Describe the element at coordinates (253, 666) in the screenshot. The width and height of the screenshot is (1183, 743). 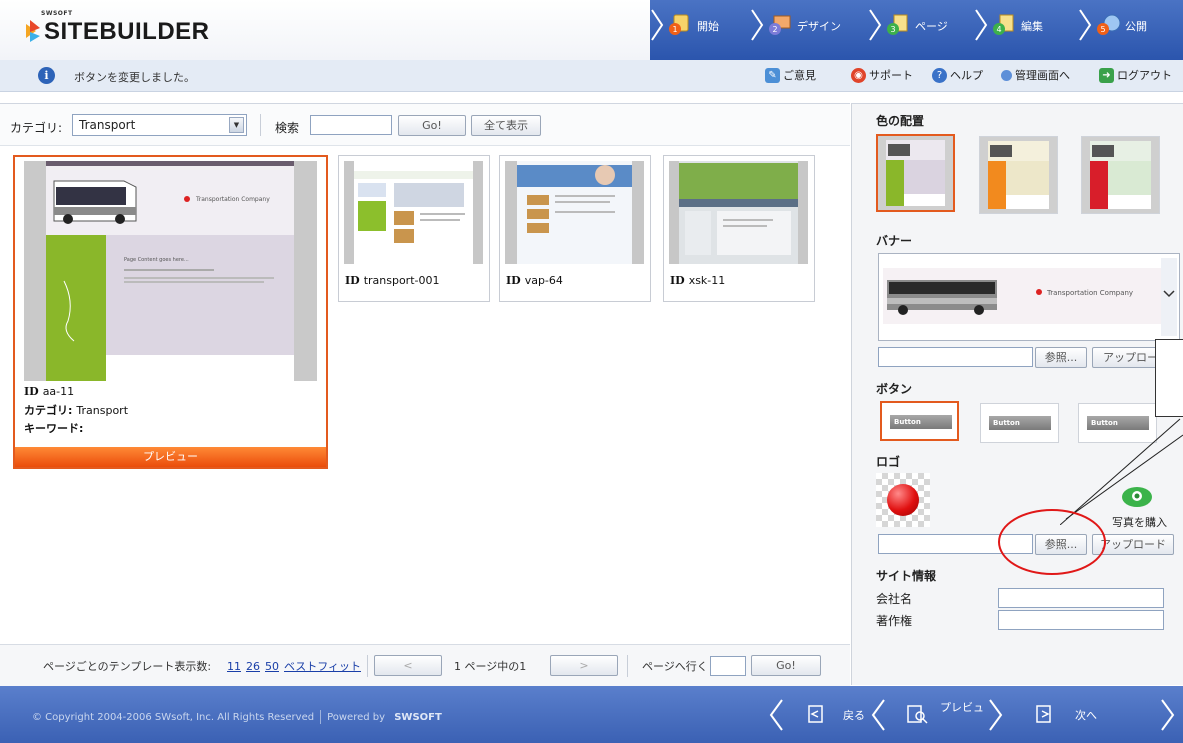
I see `per-page-26: 26` at that location.